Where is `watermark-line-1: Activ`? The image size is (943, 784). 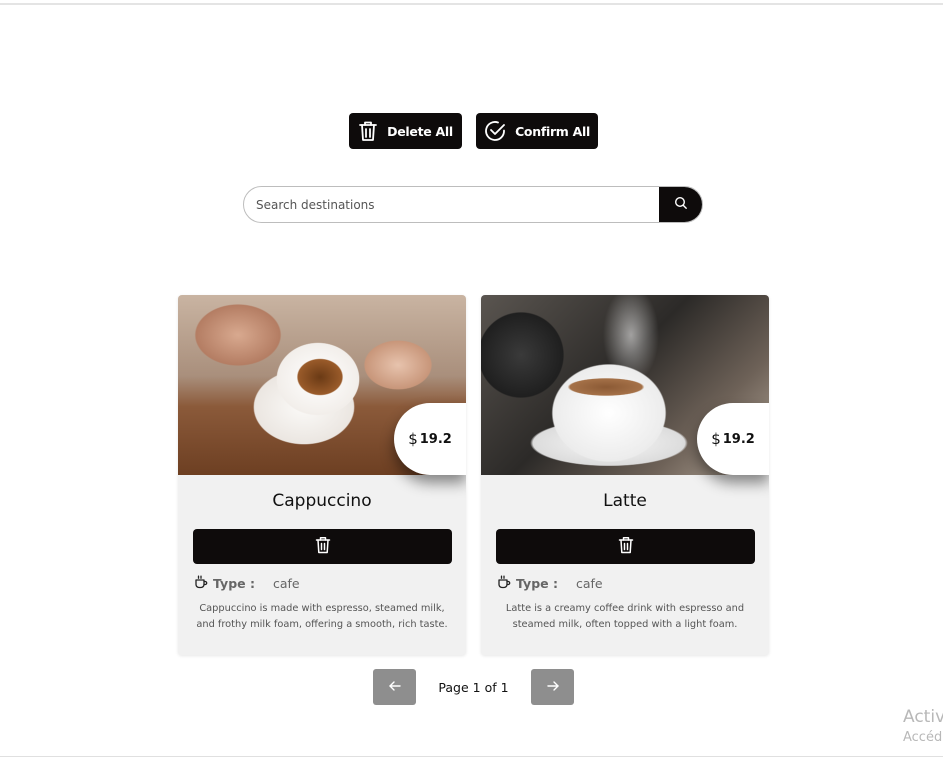
watermark-line-1: Activ is located at coordinates (923, 717).